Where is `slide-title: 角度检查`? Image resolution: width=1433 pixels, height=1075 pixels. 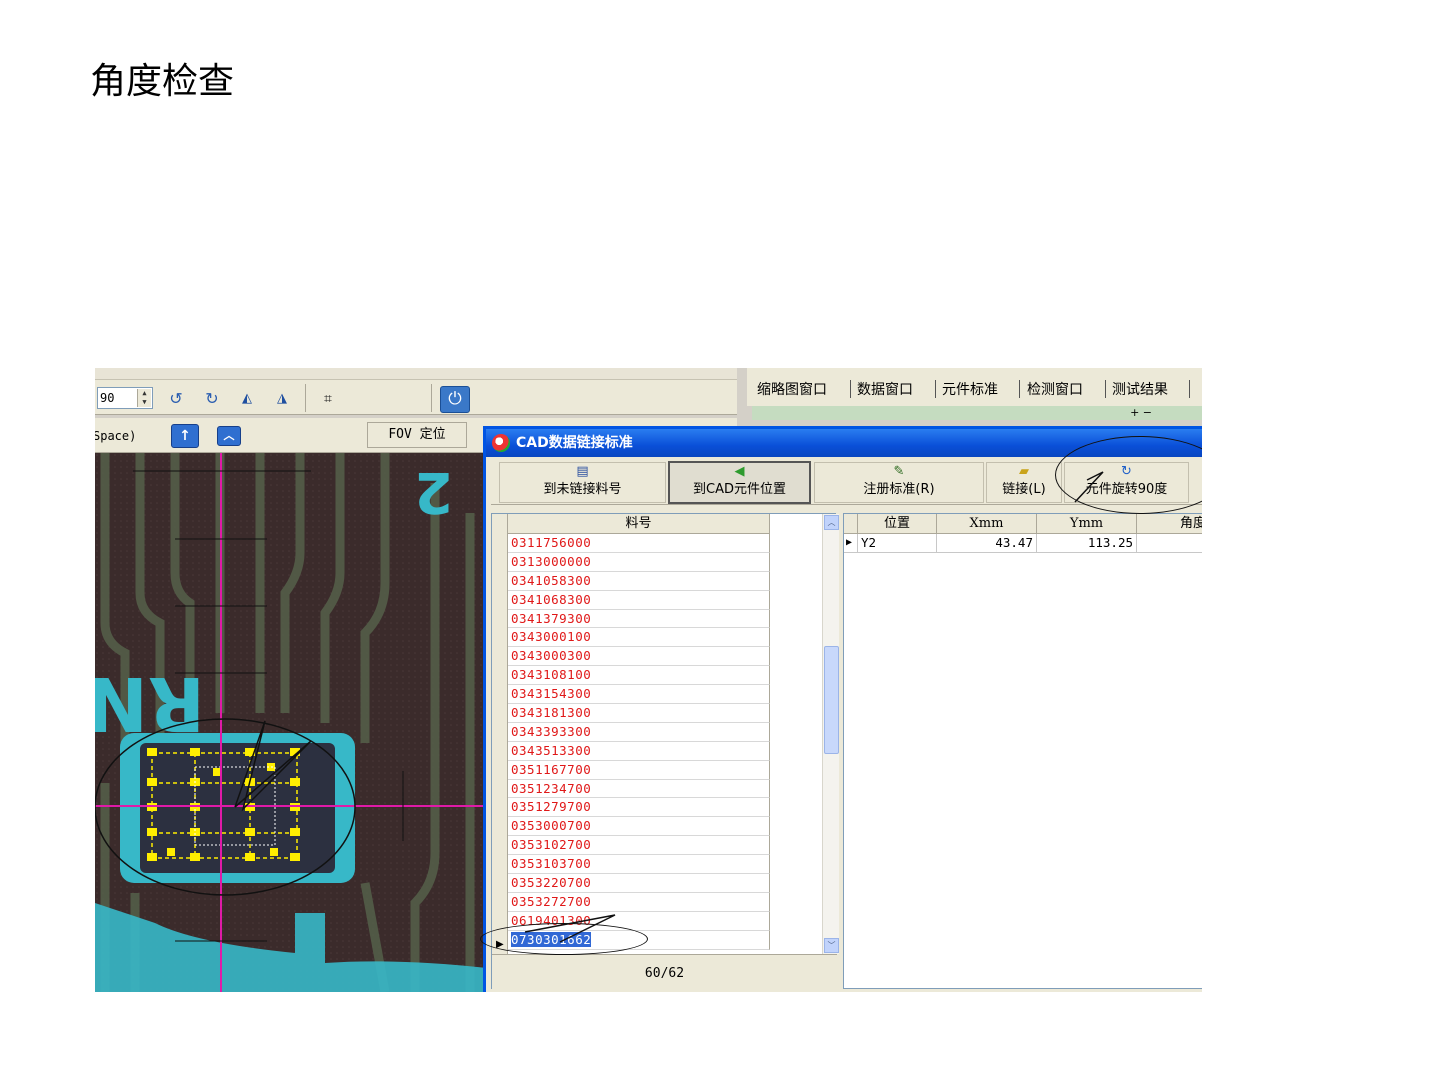
slide-title: 角度检查 is located at coordinates (162, 81).